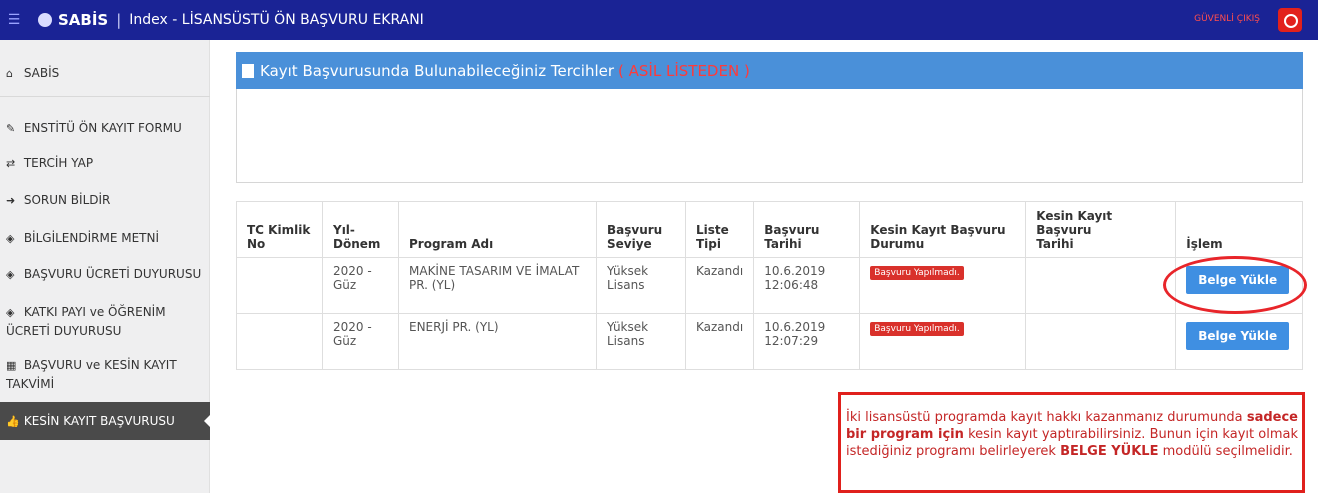 The width and height of the screenshot is (1318, 493). What do you see at coordinates (641, 229) in the screenshot?
I see `col-seviye: Başvuru Seviye` at bounding box center [641, 229].